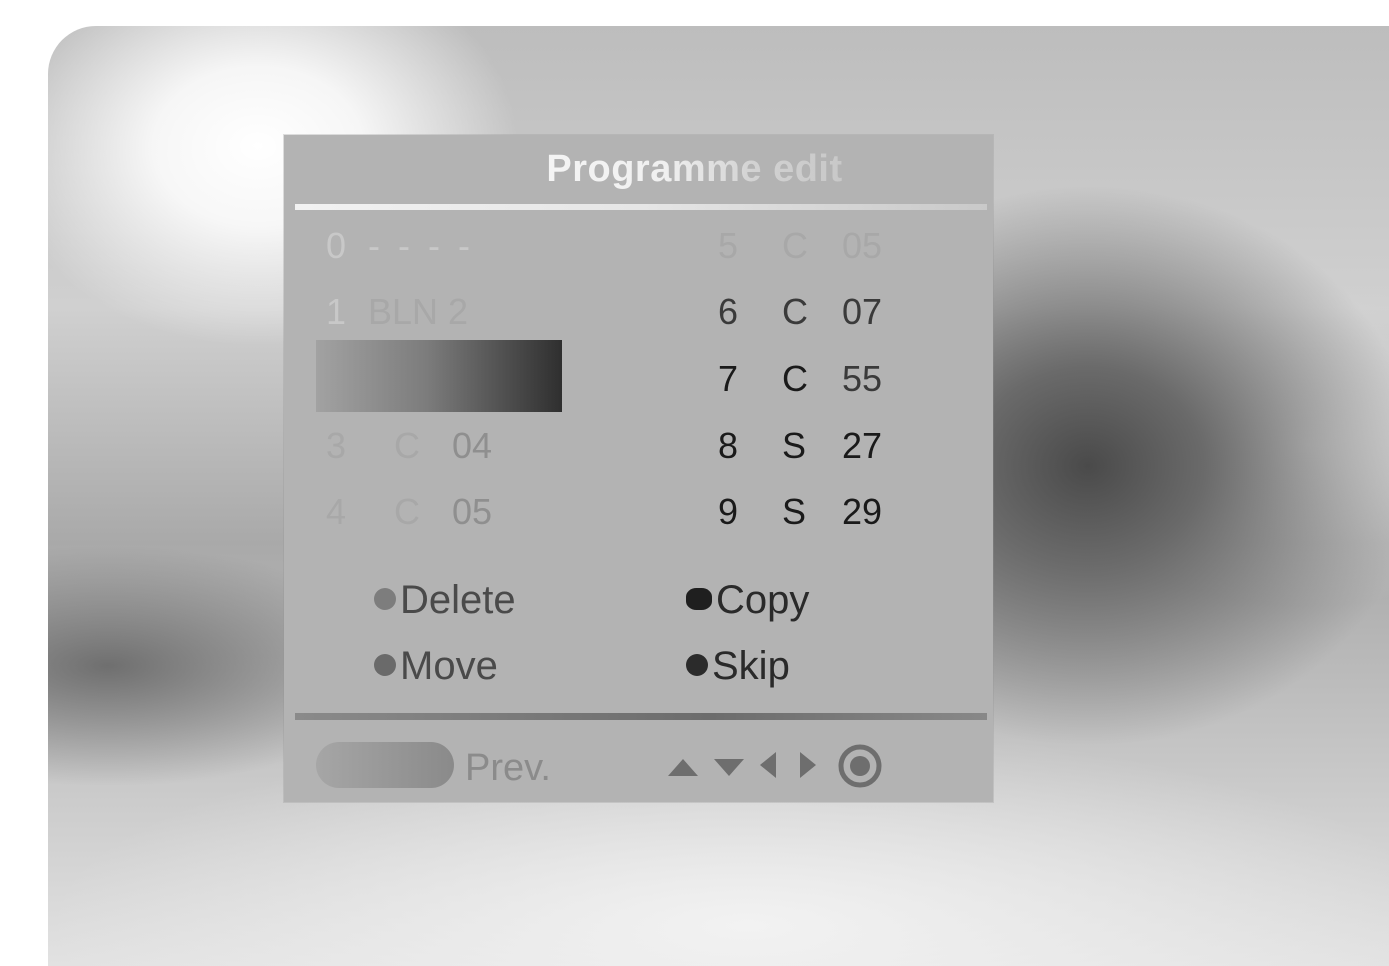 The height and width of the screenshot is (966, 1389). I want to click on programme-row-8: 8 S 27, so click(800, 446).